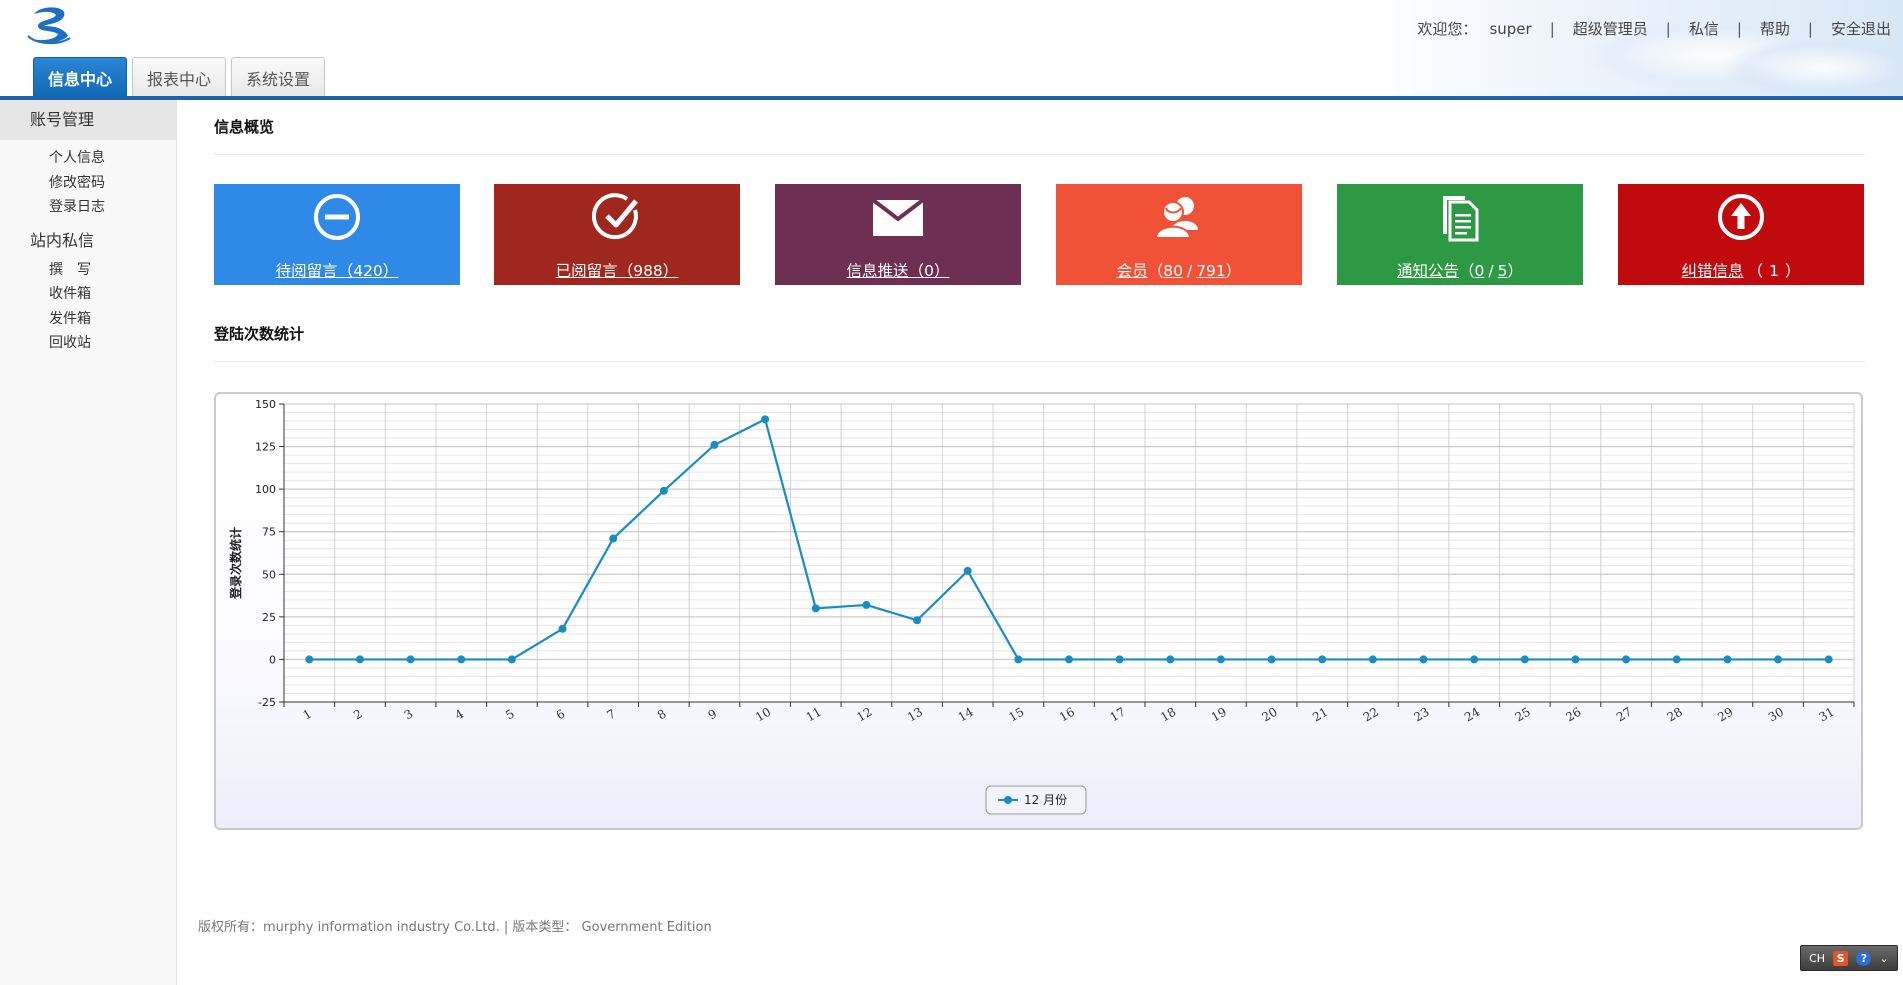 Image resolution: width=1903 pixels, height=985 pixels. Describe the element at coordinates (1447, 29) in the screenshot. I see `welcome-label: 欢迎您：` at that location.